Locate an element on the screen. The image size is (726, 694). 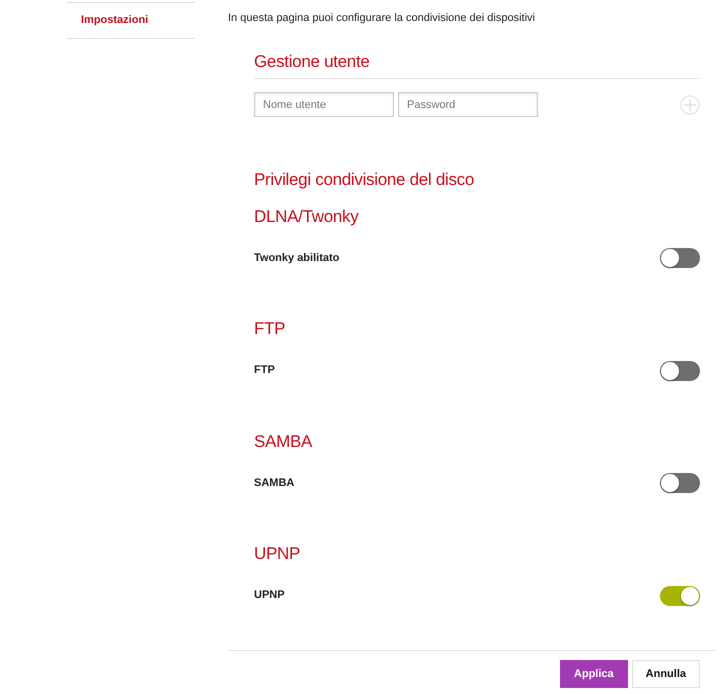
toggle-label: Twonky abilitato is located at coordinates (297, 258).